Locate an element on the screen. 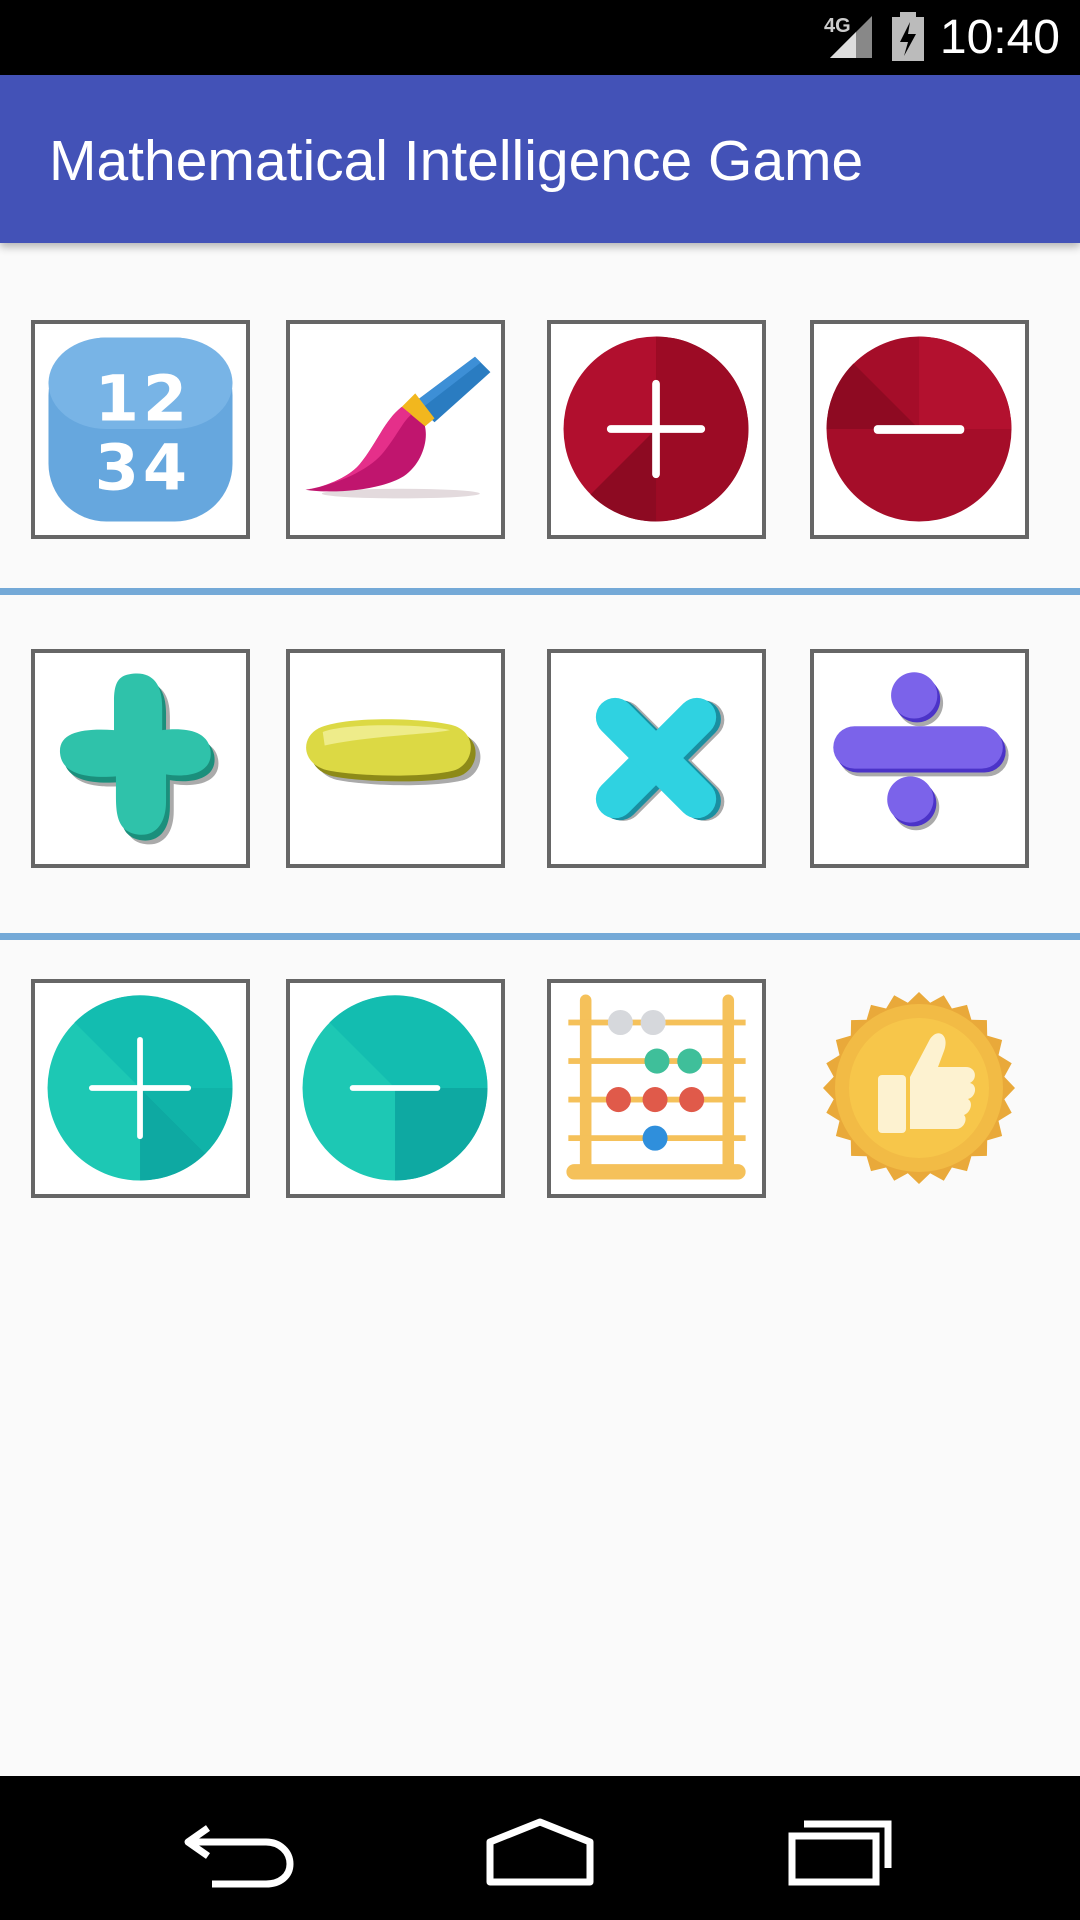 This screenshot has height=1920, width=1080. teal-plus-tile is located at coordinates (140, 1088).